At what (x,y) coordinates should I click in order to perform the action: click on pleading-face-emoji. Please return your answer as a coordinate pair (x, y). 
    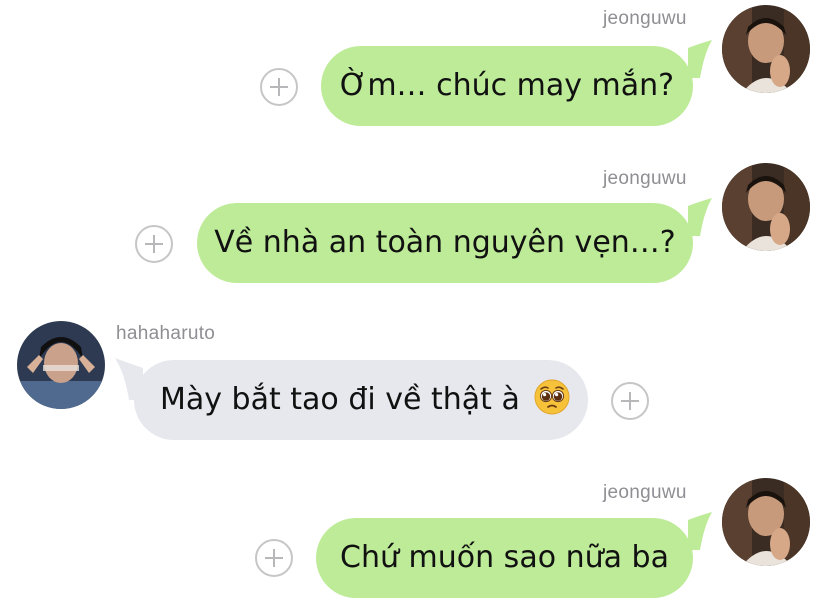
    Looking at the image, I should click on (552, 397).